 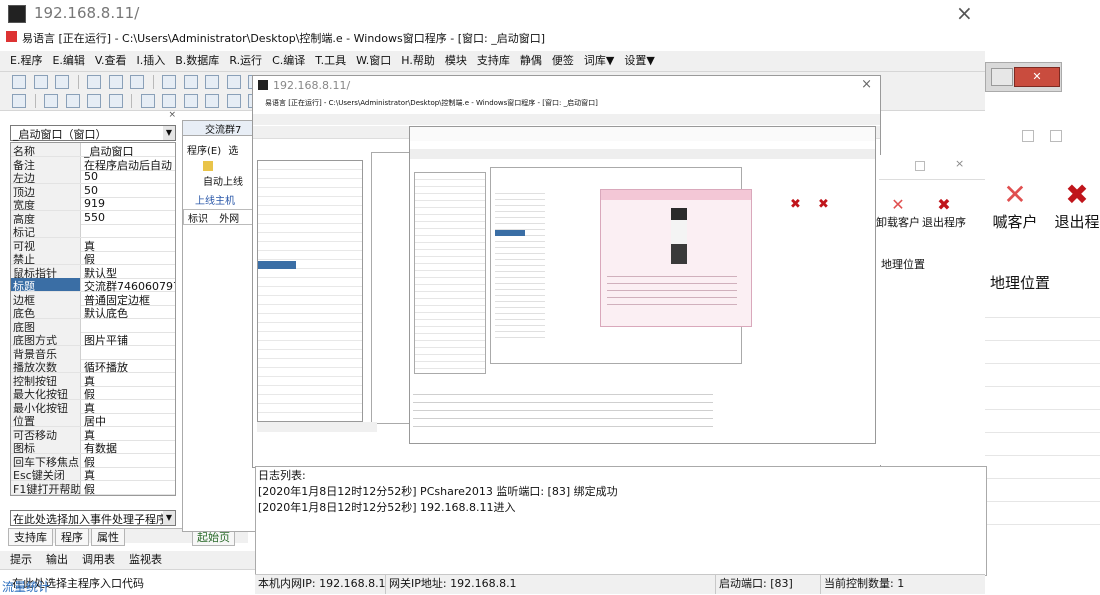 What do you see at coordinates (19, 82) in the screenshot?
I see `new-file-icon` at bounding box center [19, 82].